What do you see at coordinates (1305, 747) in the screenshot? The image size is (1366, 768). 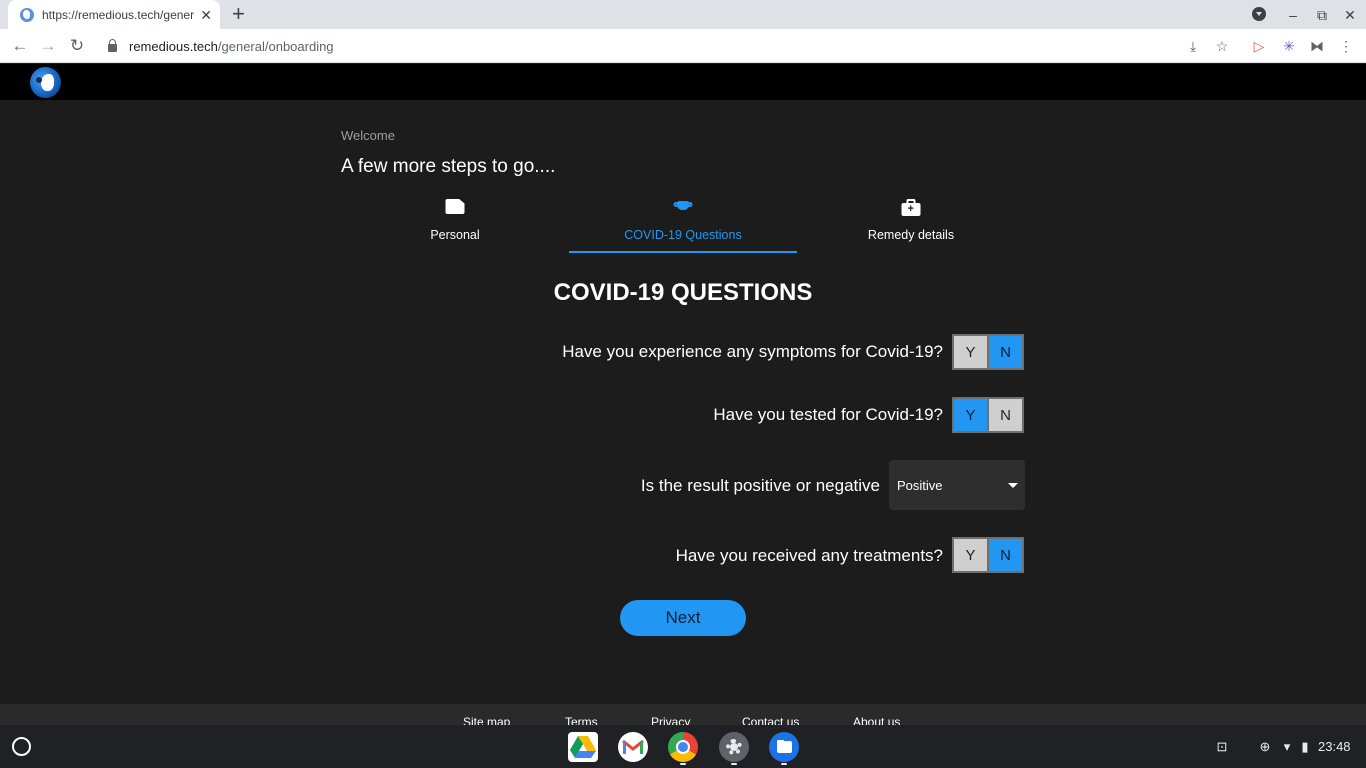 I see `battery-icon: ▮` at bounding box center [1305, 747].